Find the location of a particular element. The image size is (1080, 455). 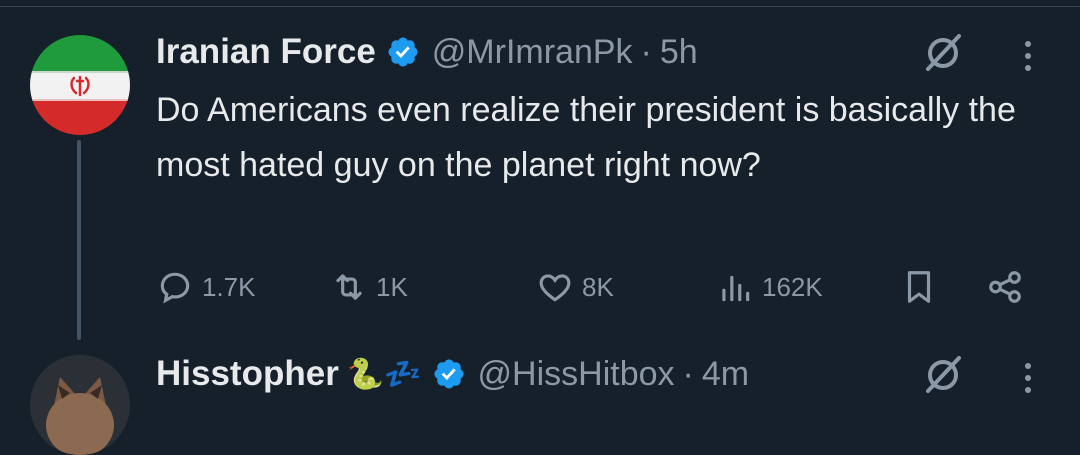

display-name: Iranian Force is located at coordinates (266, 52).